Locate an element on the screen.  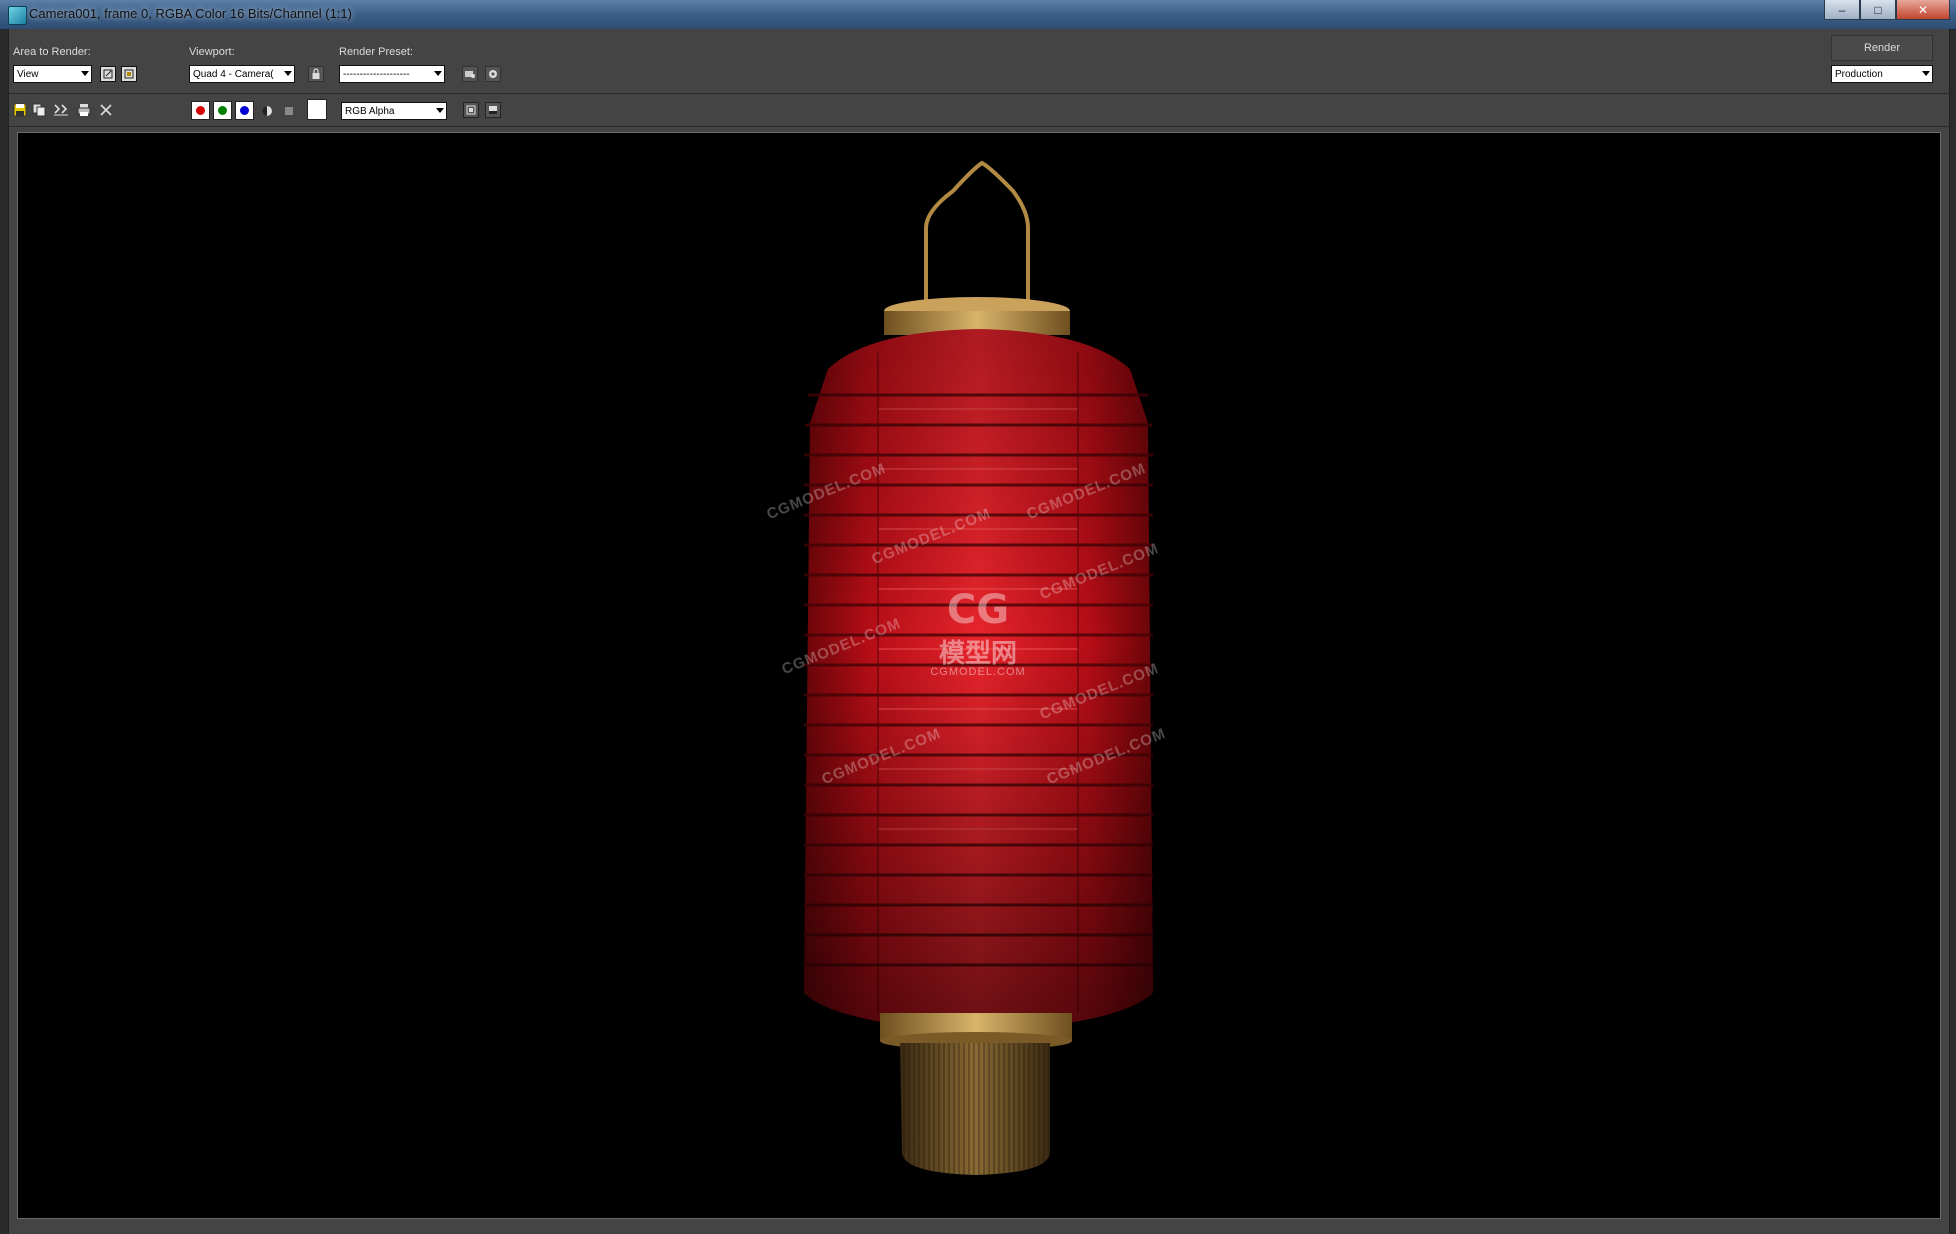
window-controls: – □ ✕ is located at coordinates (1887, 10).